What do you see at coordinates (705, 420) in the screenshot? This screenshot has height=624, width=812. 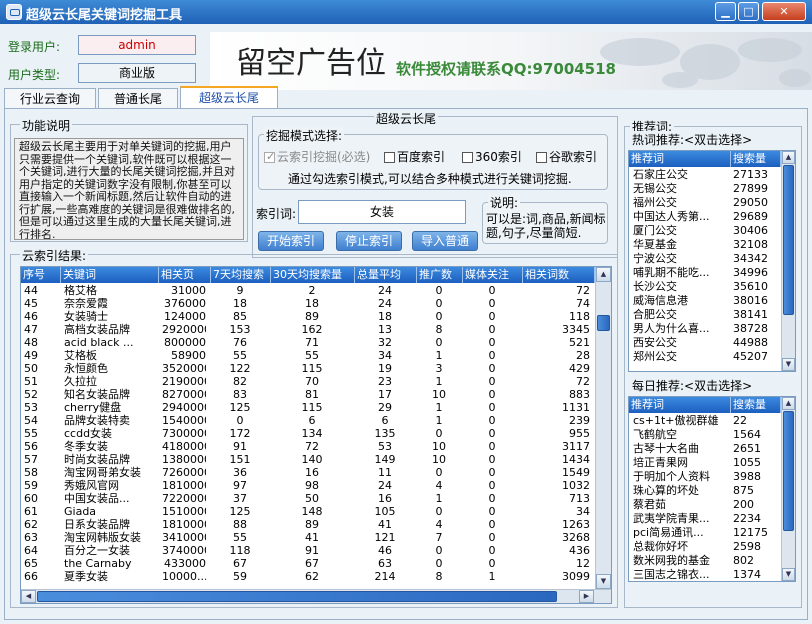 I see `list-item: cs+1t+傲视群雄 22` at bounding box center [705, 420].